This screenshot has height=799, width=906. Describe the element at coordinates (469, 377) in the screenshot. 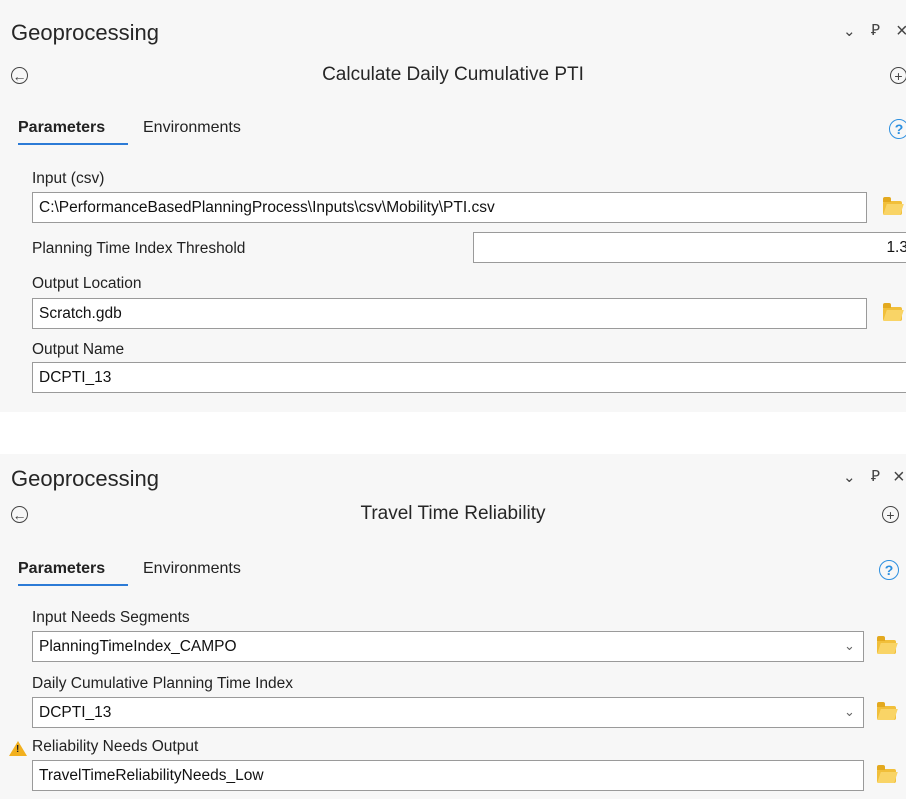

I see `output-name-field: DCPTI_13` at that location.